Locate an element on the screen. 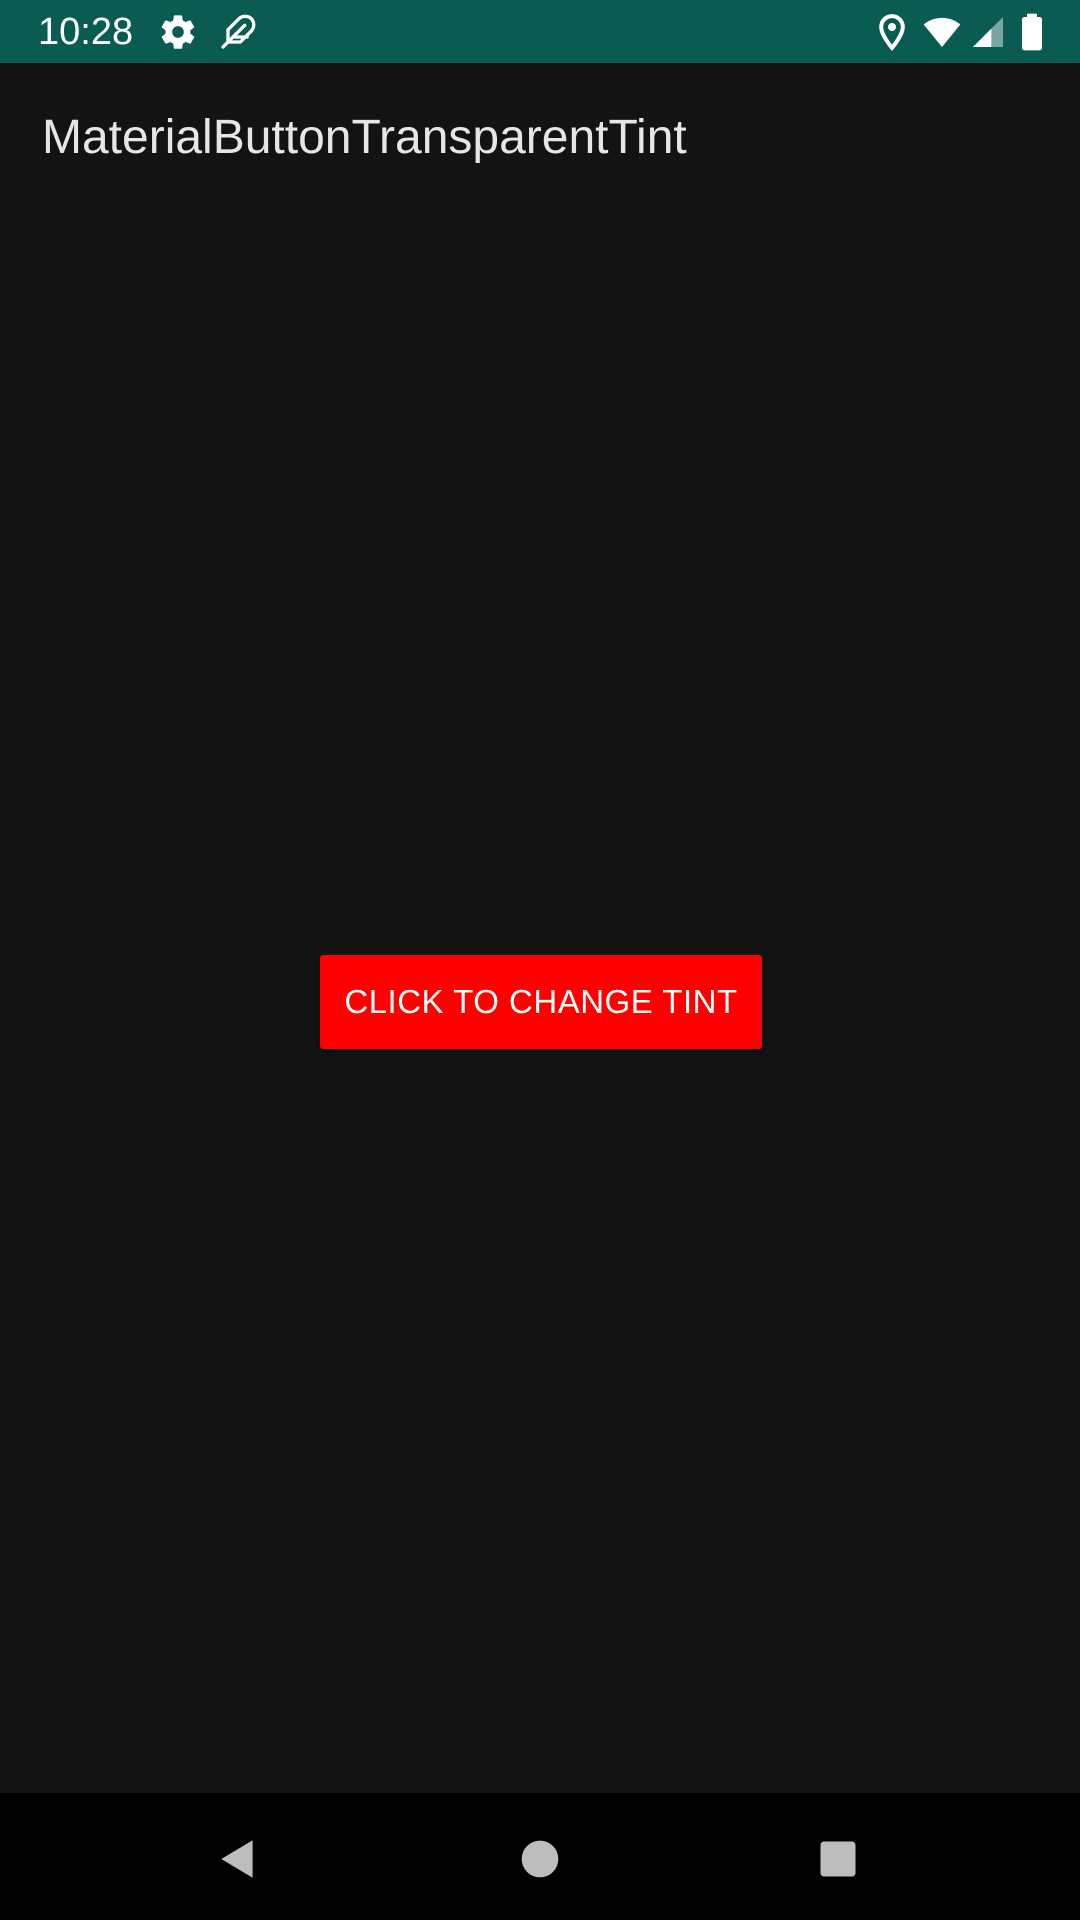  gear-icon is located at coordinates (178, 32).